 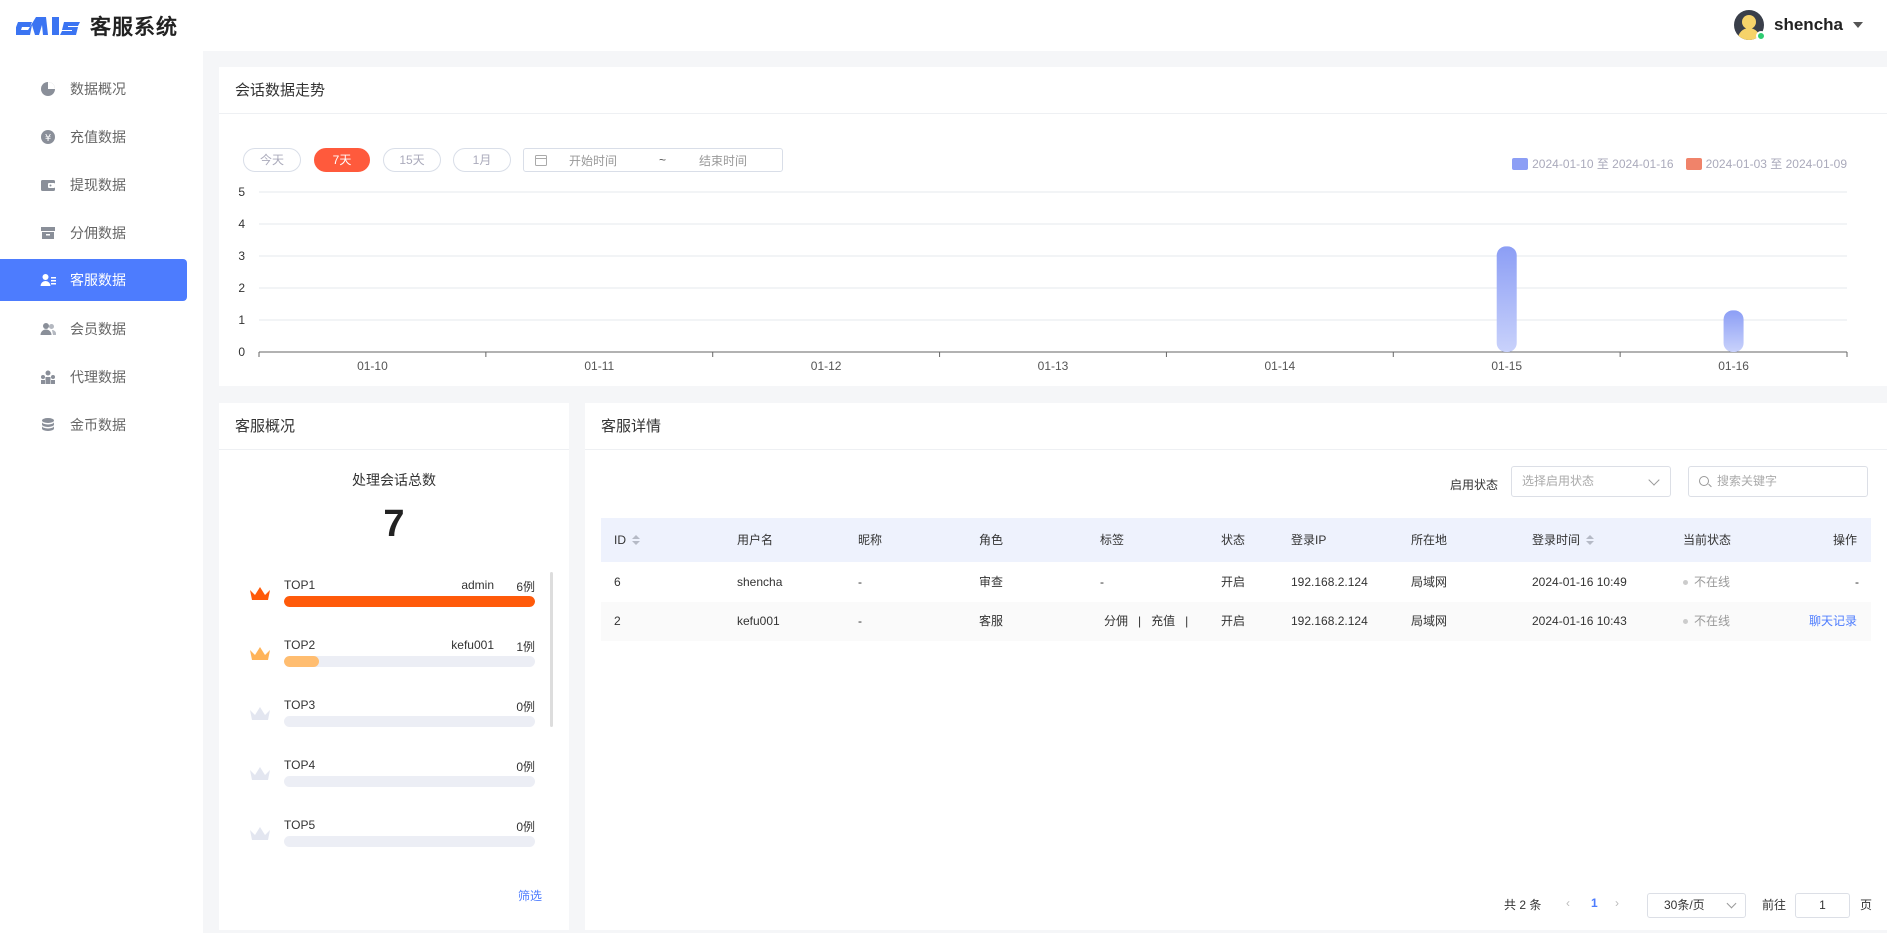 What do you see at coordinates (272, 160) in the screenshot?
I see `range-today-button: 今天` at bounding box center [272, 160].